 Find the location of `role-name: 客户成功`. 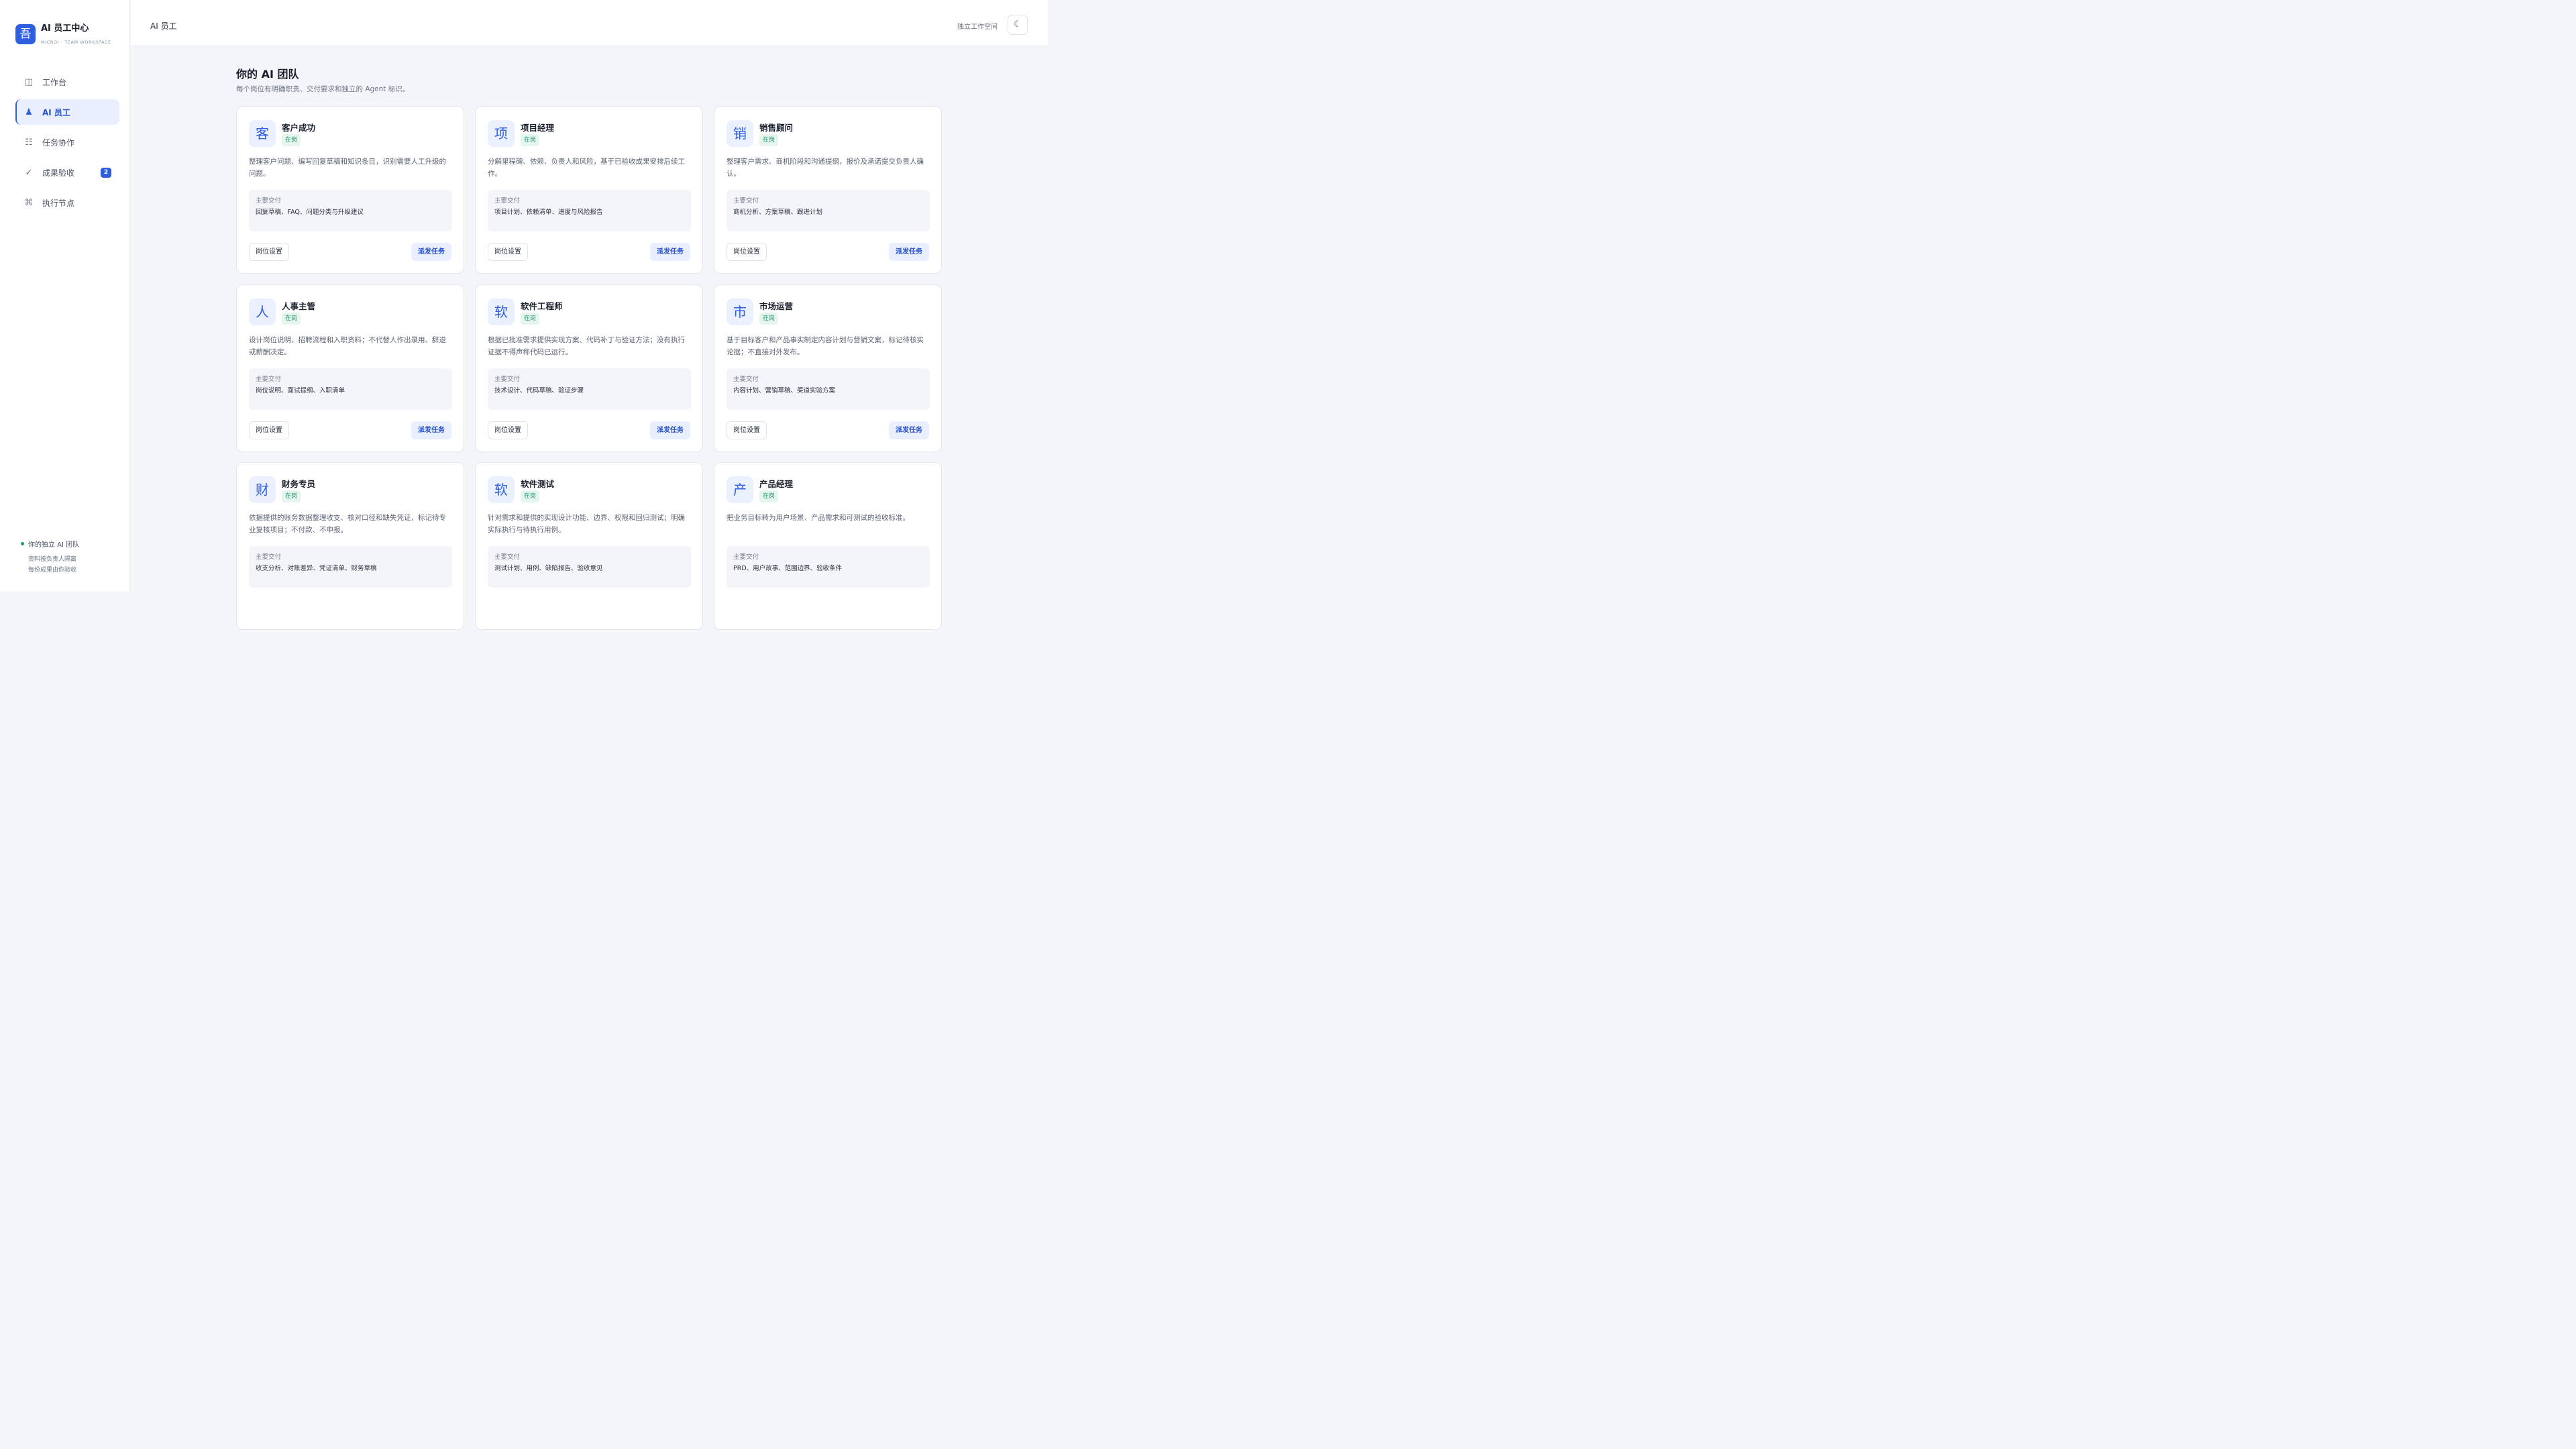

role-name: 客户成功 is located at coordinates (299, 128).